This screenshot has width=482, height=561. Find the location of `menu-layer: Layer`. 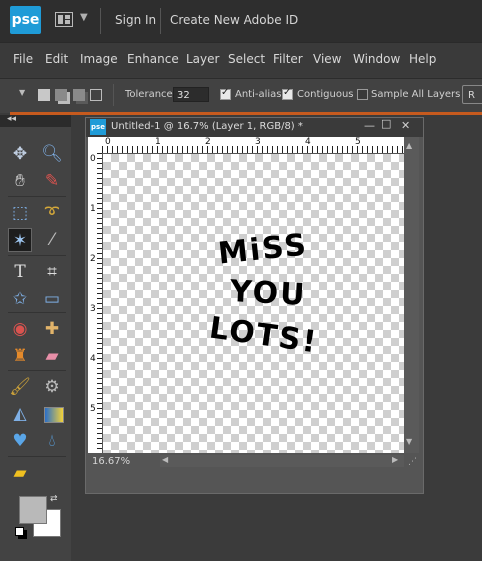

menu-layer: Layer is located at coordinates (202, 59).